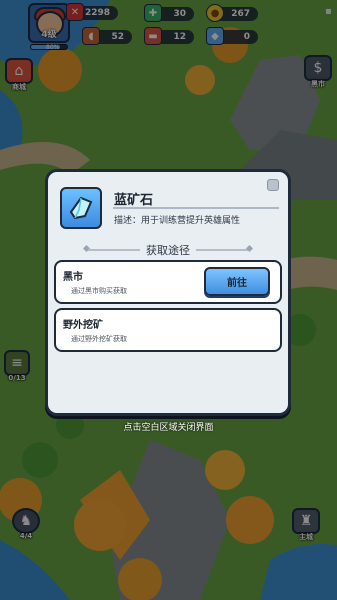 Image resolution: width=337 pixels, height=600 pixels. What do you see at coordinates (273, 185) in the screenshot?
I see `close-button` at bounding box center [273, 185].